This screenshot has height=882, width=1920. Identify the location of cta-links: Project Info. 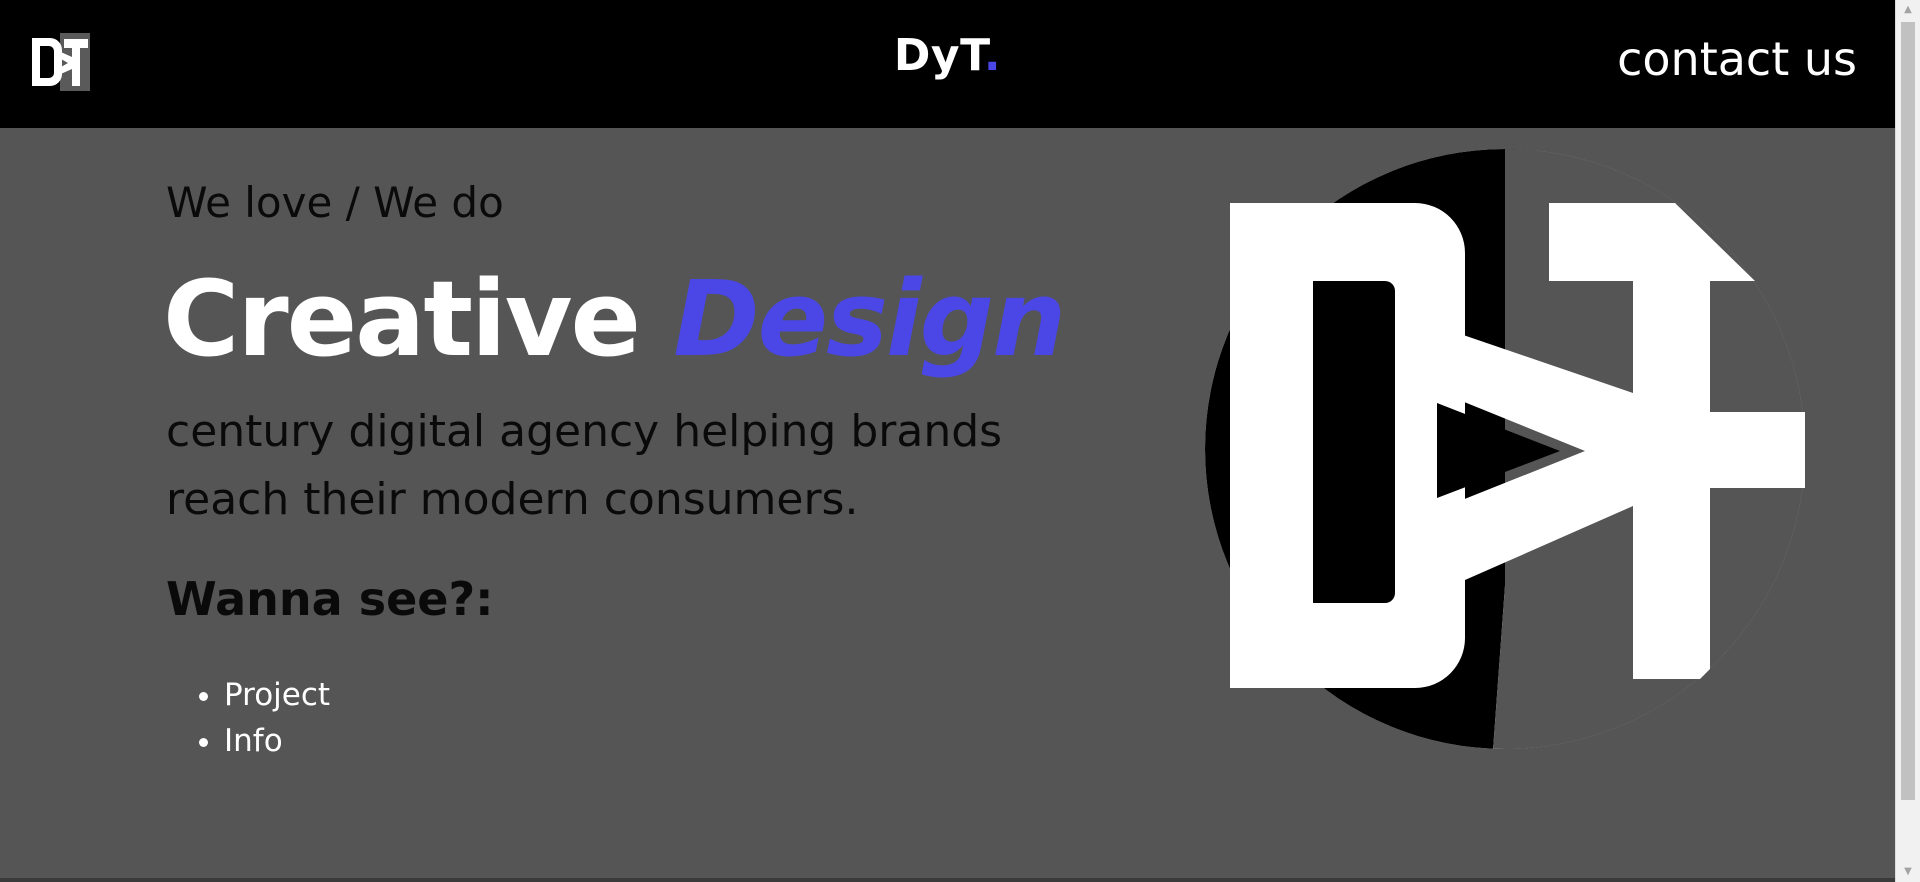
(248, 718).